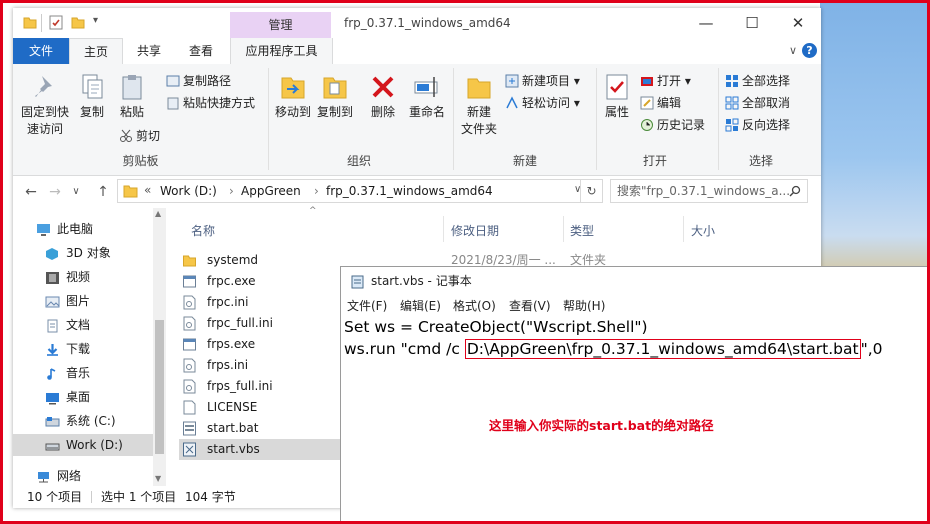 Image resolution: width=930 pixels, height=524 pixels. What do you see at coordinates (616, 112) in the screenshot?
I see `properties-label: 属性` at bounding box center [616, 112].